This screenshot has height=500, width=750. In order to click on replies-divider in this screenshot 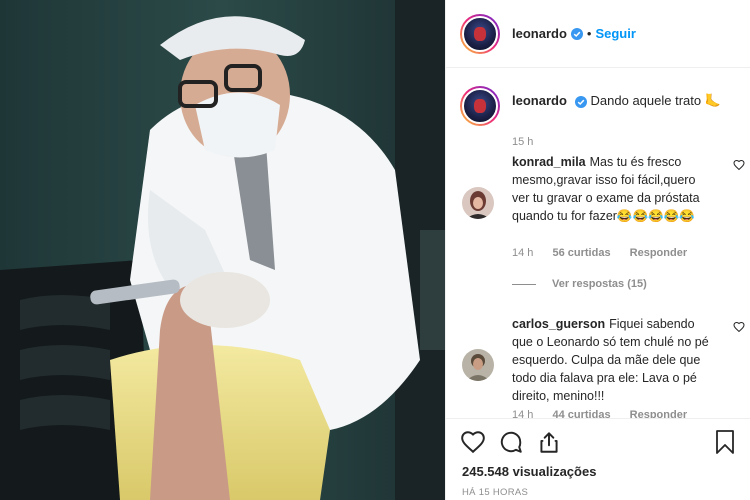, I will do `click(524, 284)`.